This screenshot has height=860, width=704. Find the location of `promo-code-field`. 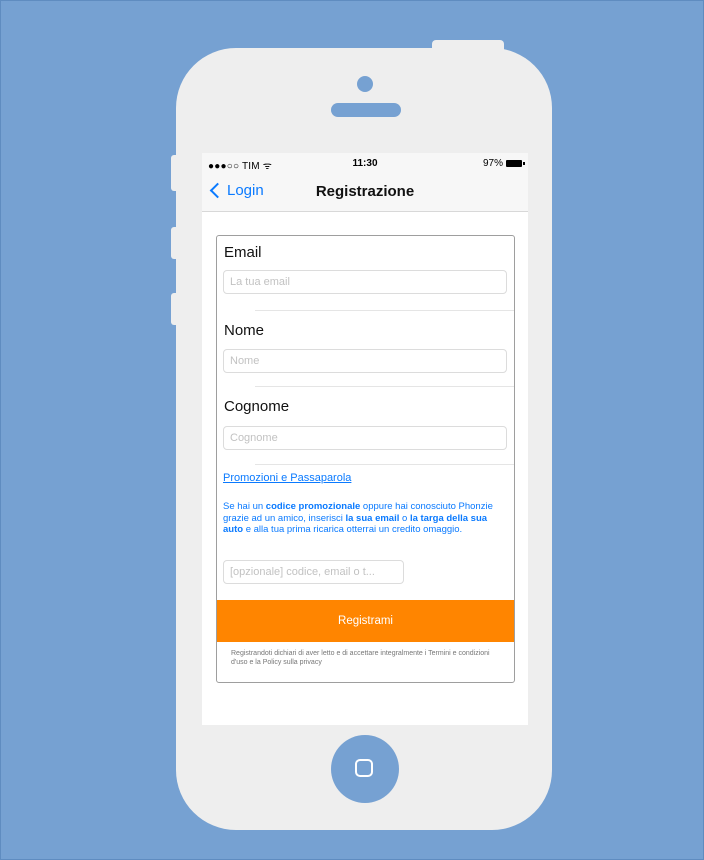

promo-code-field is located at coordinates (313, 572).